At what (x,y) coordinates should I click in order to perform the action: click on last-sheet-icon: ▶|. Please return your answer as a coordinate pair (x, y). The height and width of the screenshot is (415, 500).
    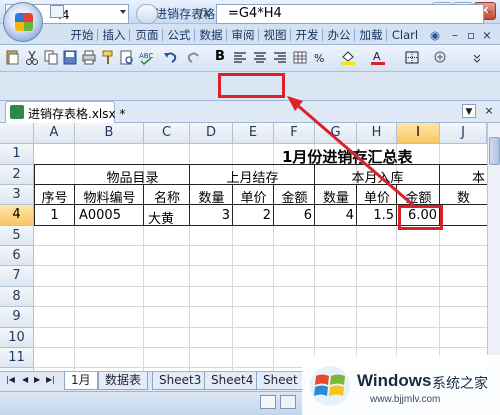
    Looking at the image, I should click on (50, 379).